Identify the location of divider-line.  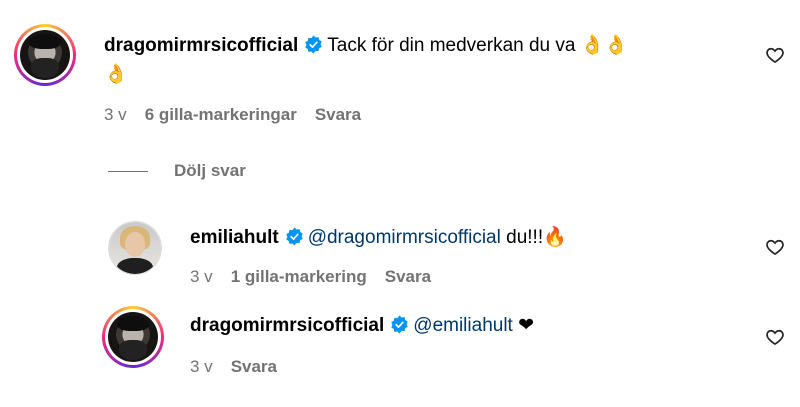
(128, 171).